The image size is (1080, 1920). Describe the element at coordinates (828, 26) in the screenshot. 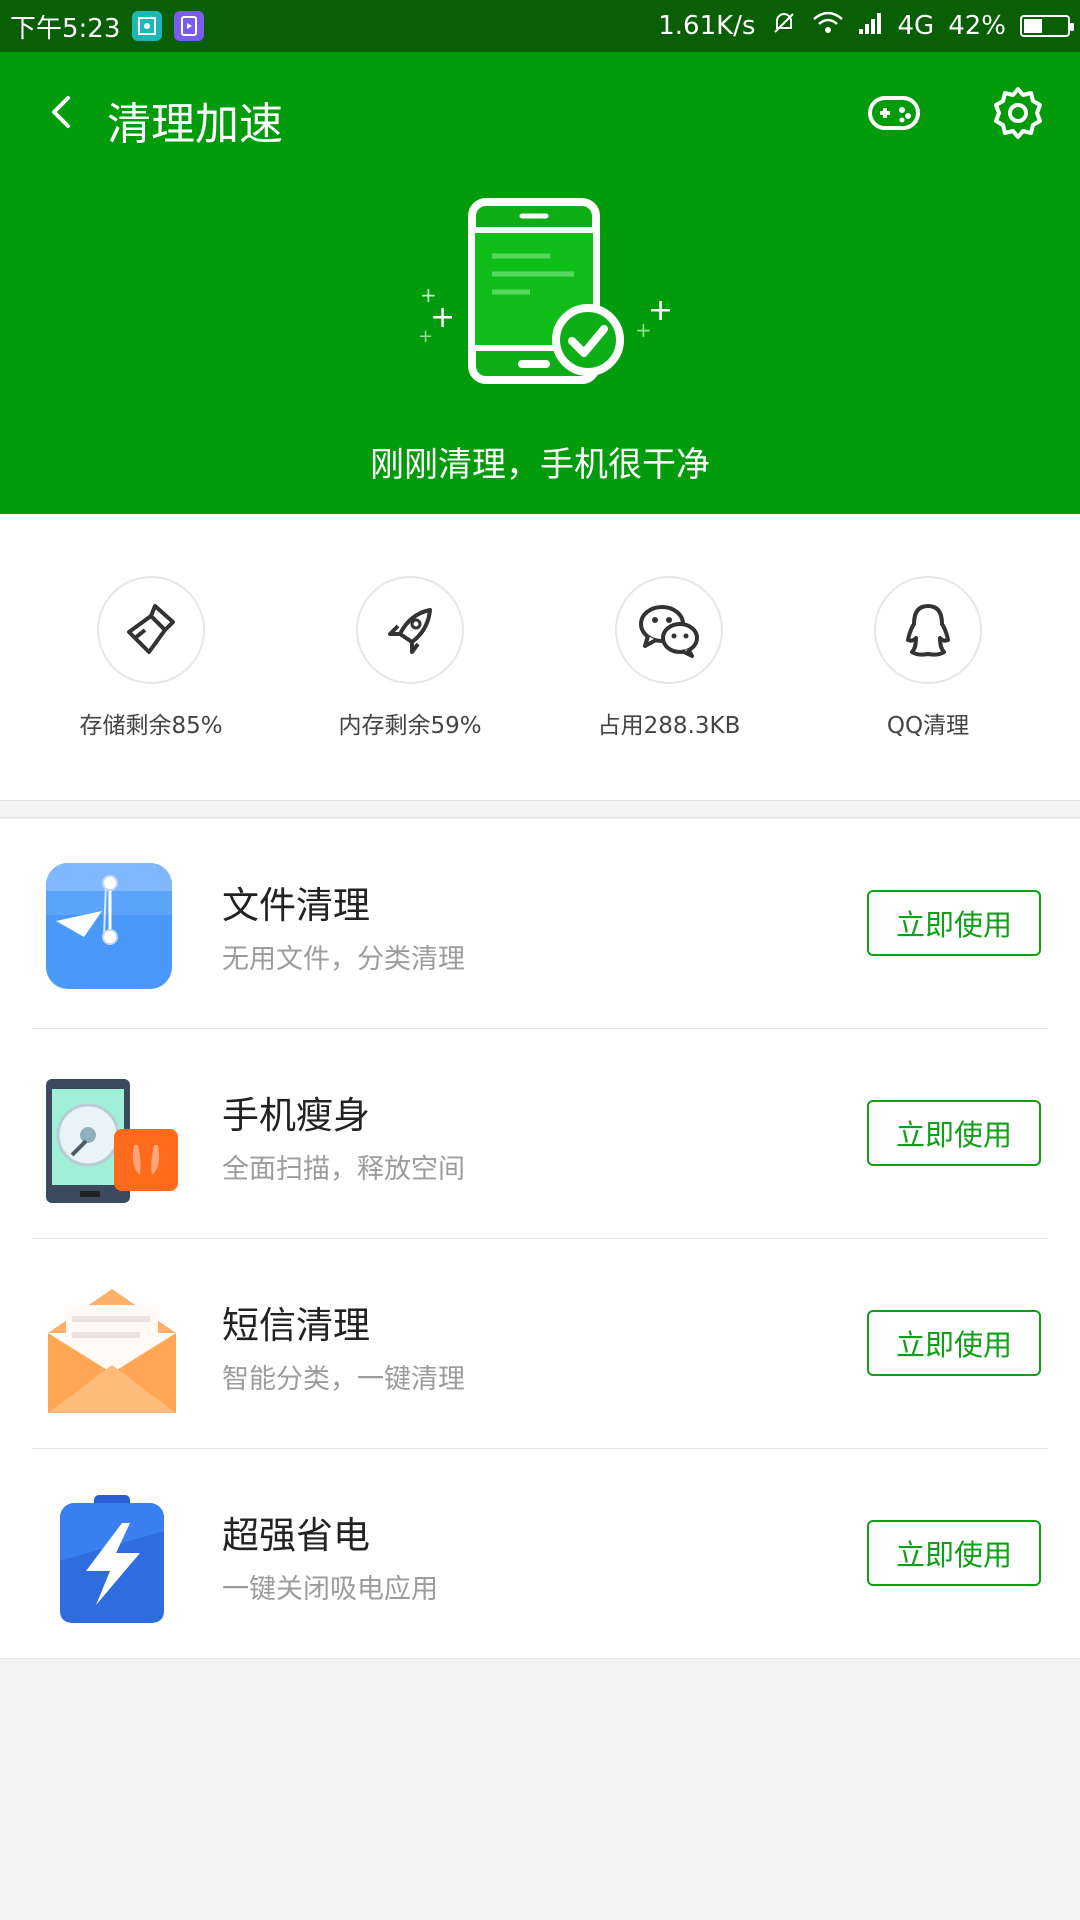

I see `wifi-icon` at that location.